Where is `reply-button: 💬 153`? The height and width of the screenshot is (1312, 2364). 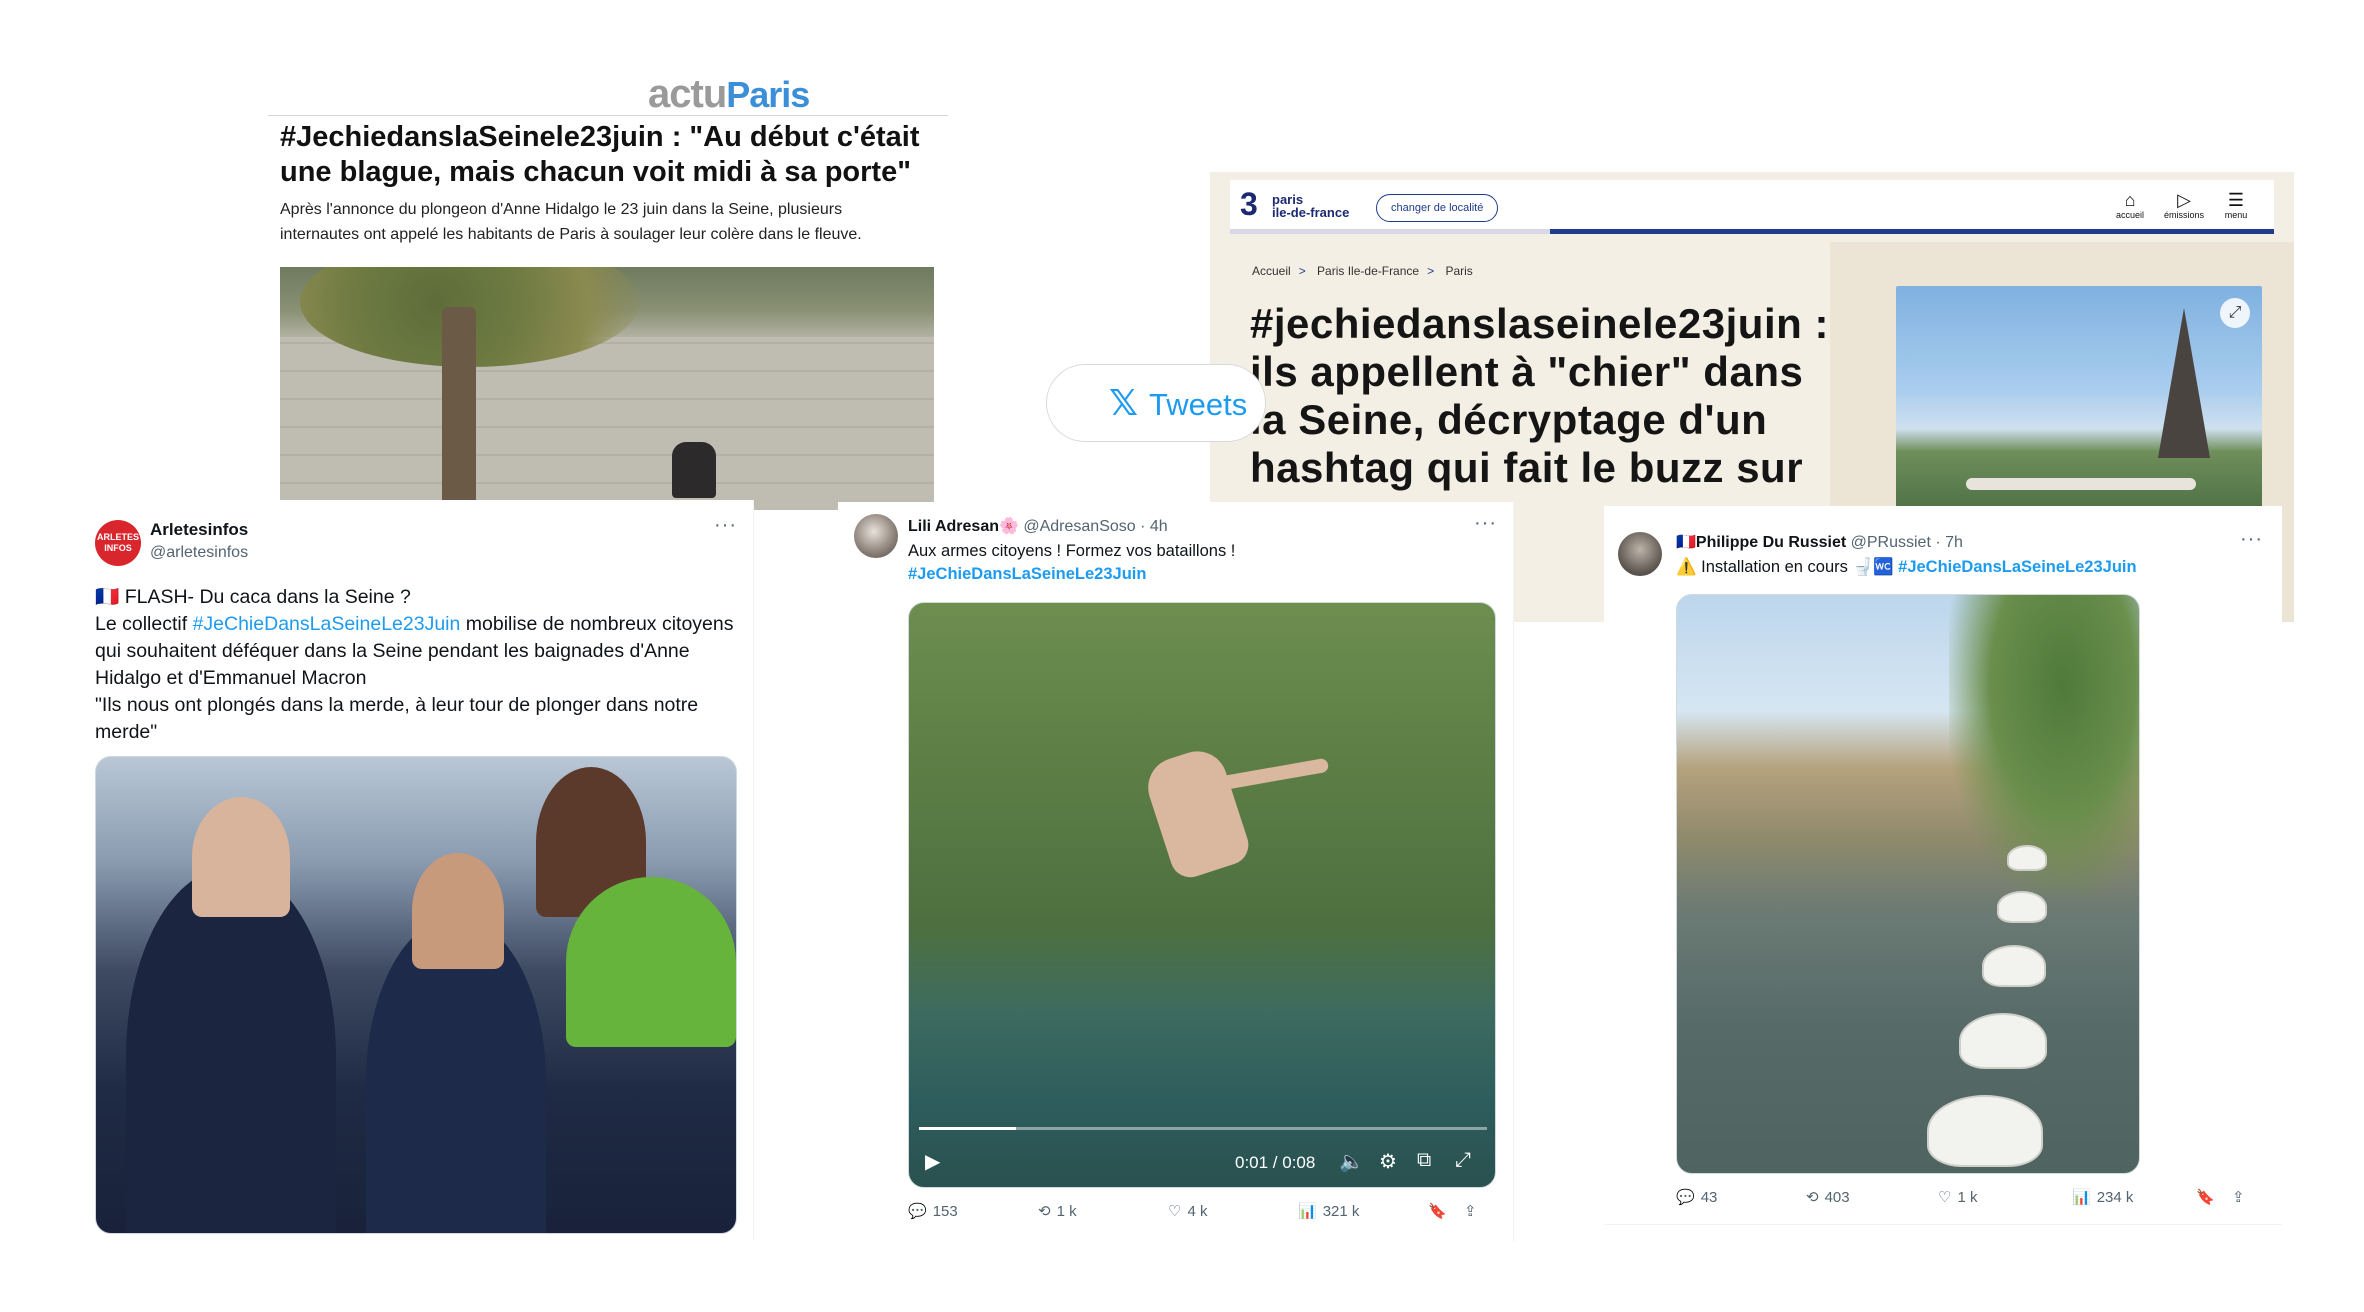 reply-button: 💬 153 is located at coordinates (973, 1211).